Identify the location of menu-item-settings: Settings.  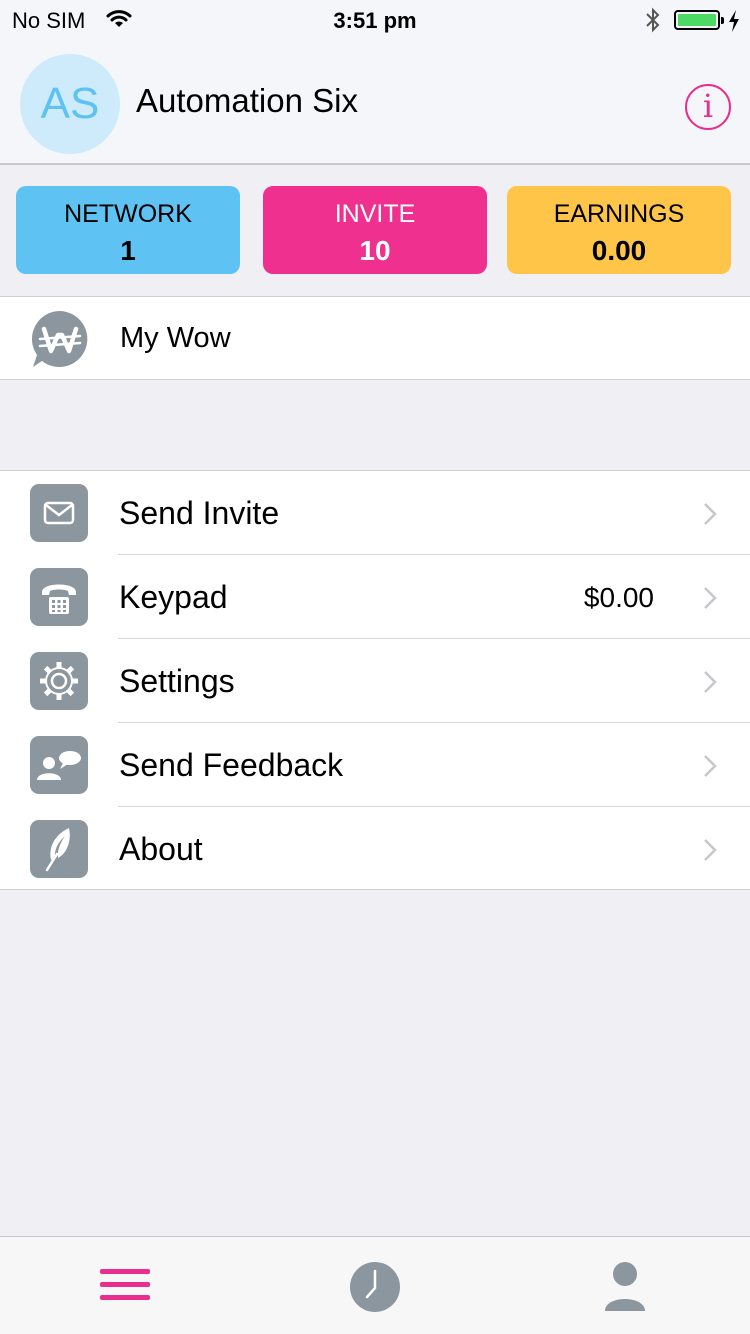
(375, 681).